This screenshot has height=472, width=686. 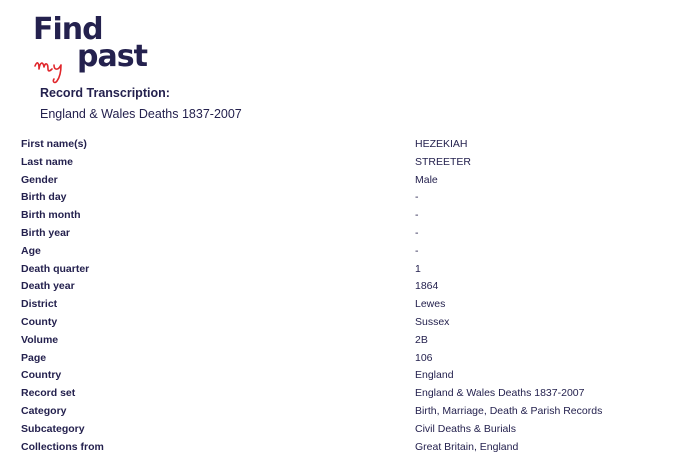 I want to click on record-set-subtitle: England & Wales Deaths 1837-2007, so click(x=141, y=114).